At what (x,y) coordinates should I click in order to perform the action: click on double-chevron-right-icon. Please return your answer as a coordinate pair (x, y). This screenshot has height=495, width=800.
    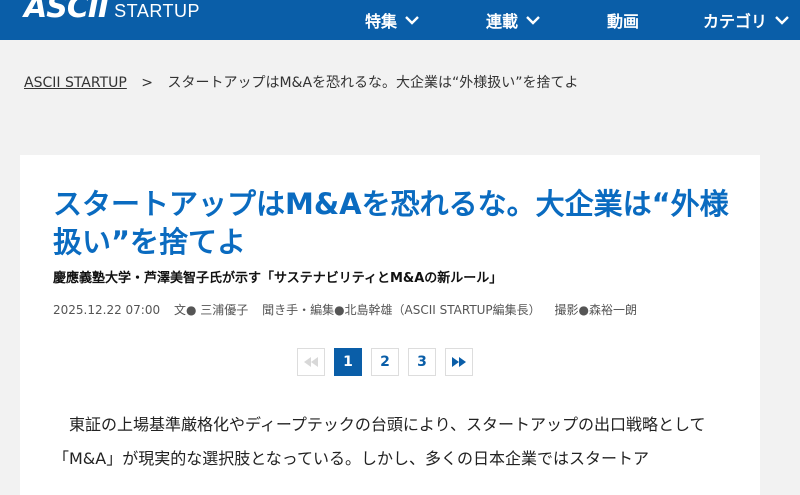
    Looking at the image, I should click on (459, 362).